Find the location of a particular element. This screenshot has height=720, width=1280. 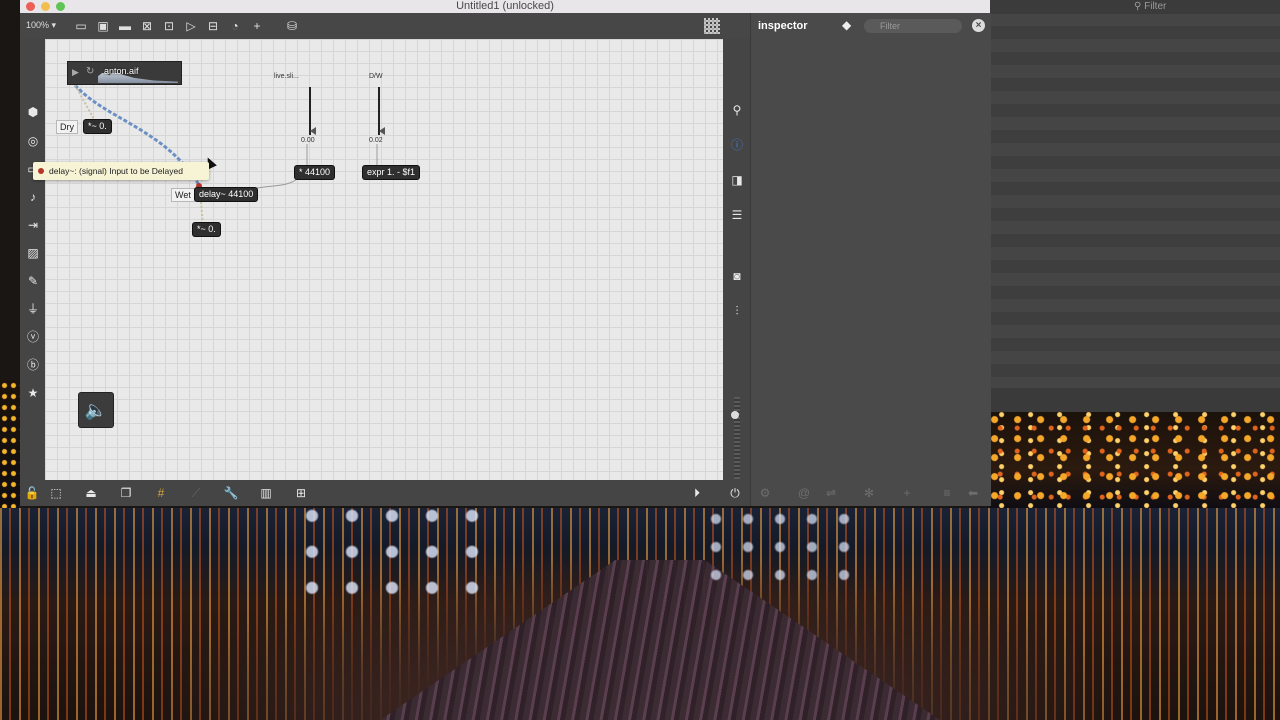

play-icon: ▶ is located at coordinates (75, 72).